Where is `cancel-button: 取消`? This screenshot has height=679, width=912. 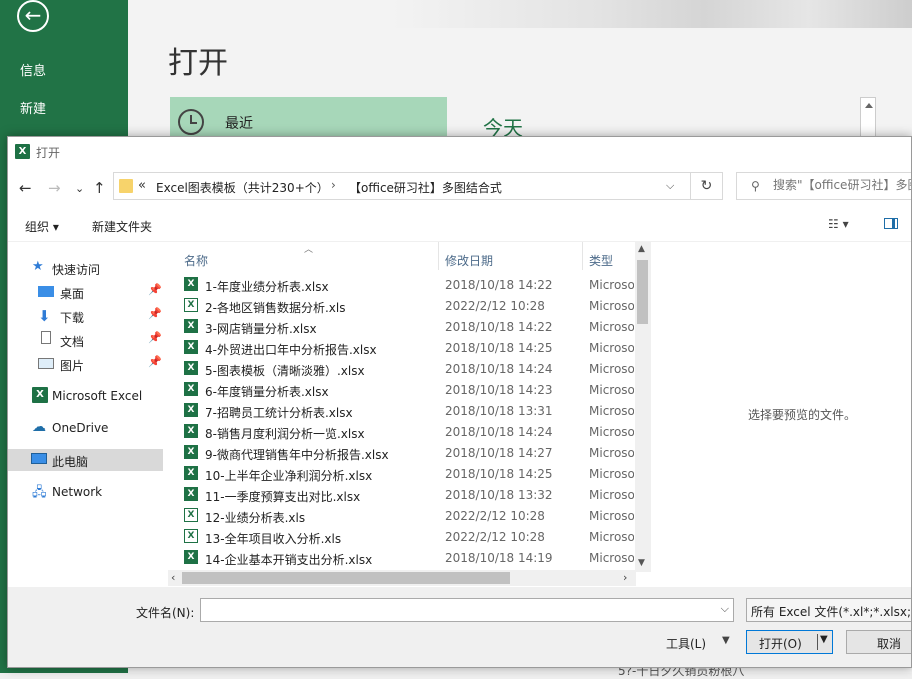
cancel-button: 取消 is located at coordinates (878, 642).